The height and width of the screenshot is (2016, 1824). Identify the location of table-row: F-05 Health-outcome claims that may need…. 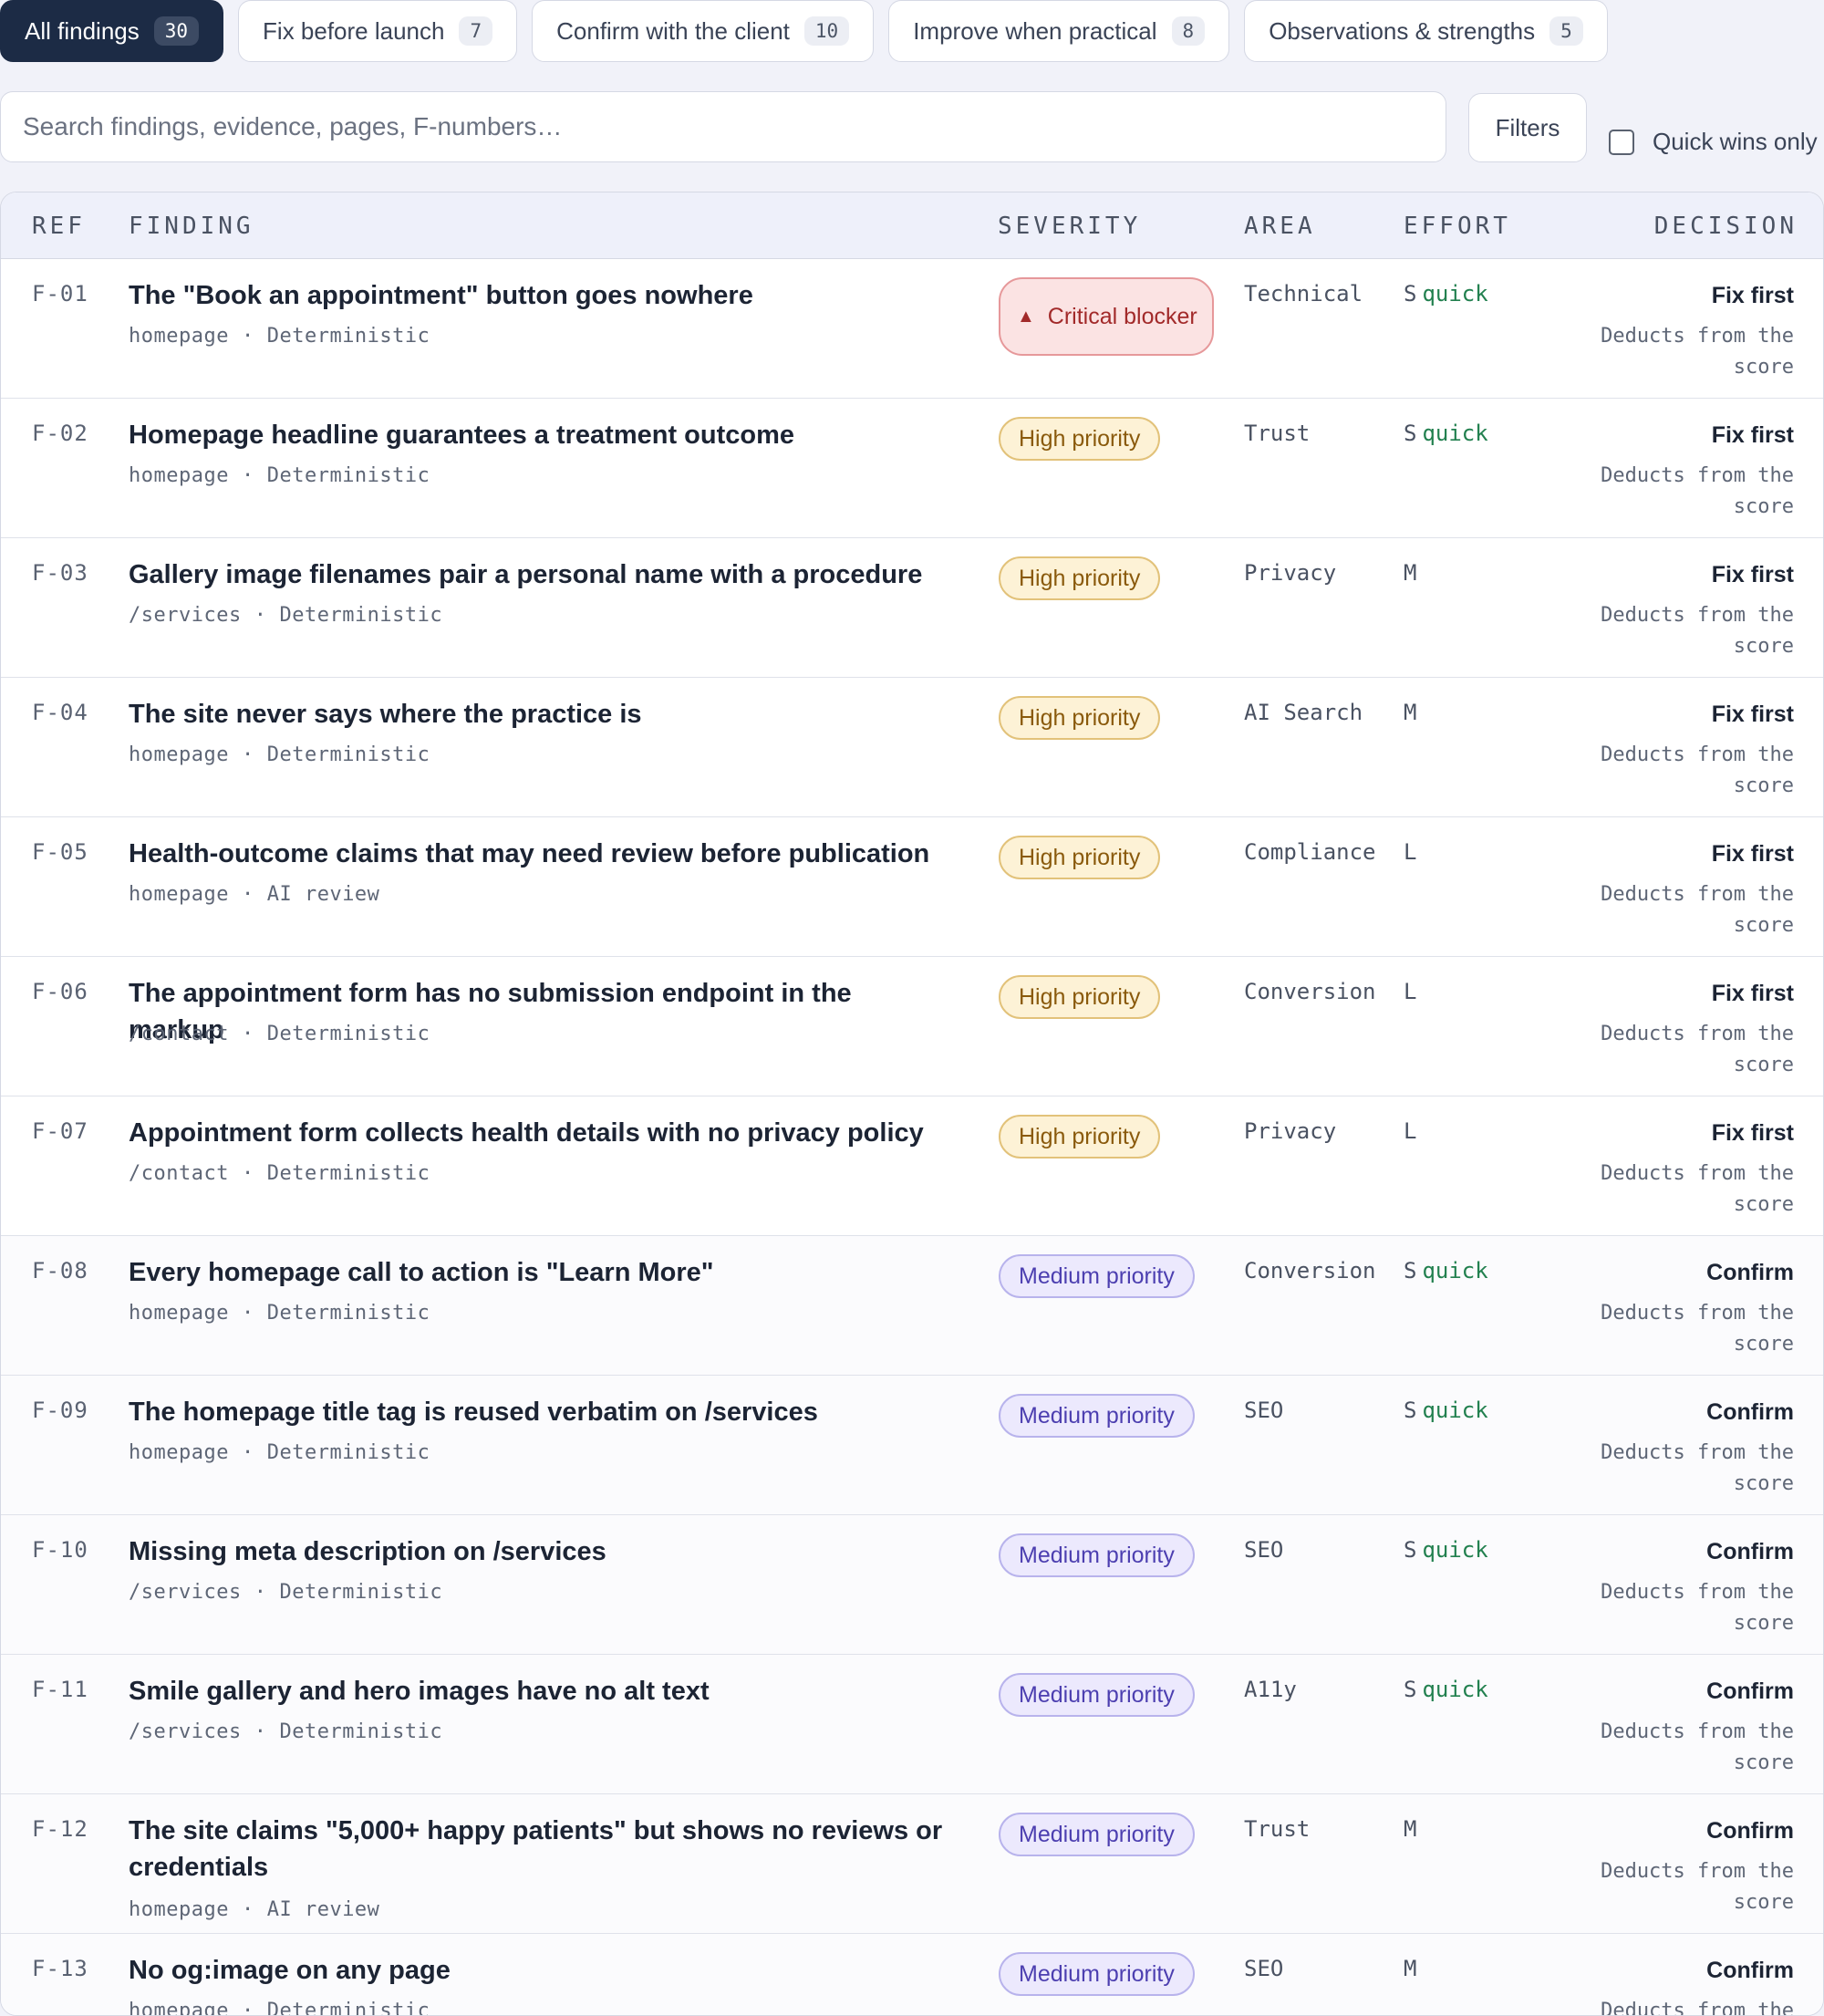
(912, 887).